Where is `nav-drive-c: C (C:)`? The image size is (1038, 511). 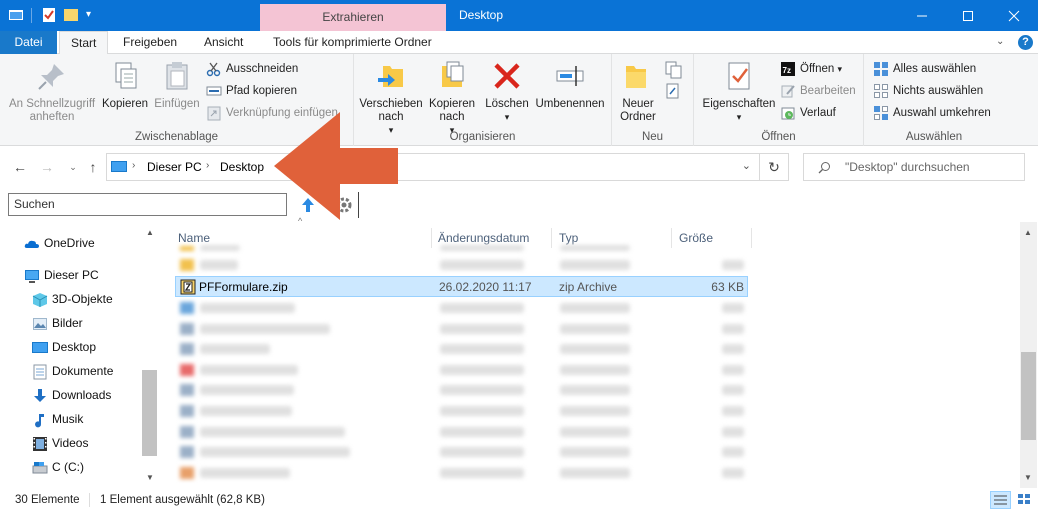 nav-drive-c: C (C:) is located at coordinates (58, 467).